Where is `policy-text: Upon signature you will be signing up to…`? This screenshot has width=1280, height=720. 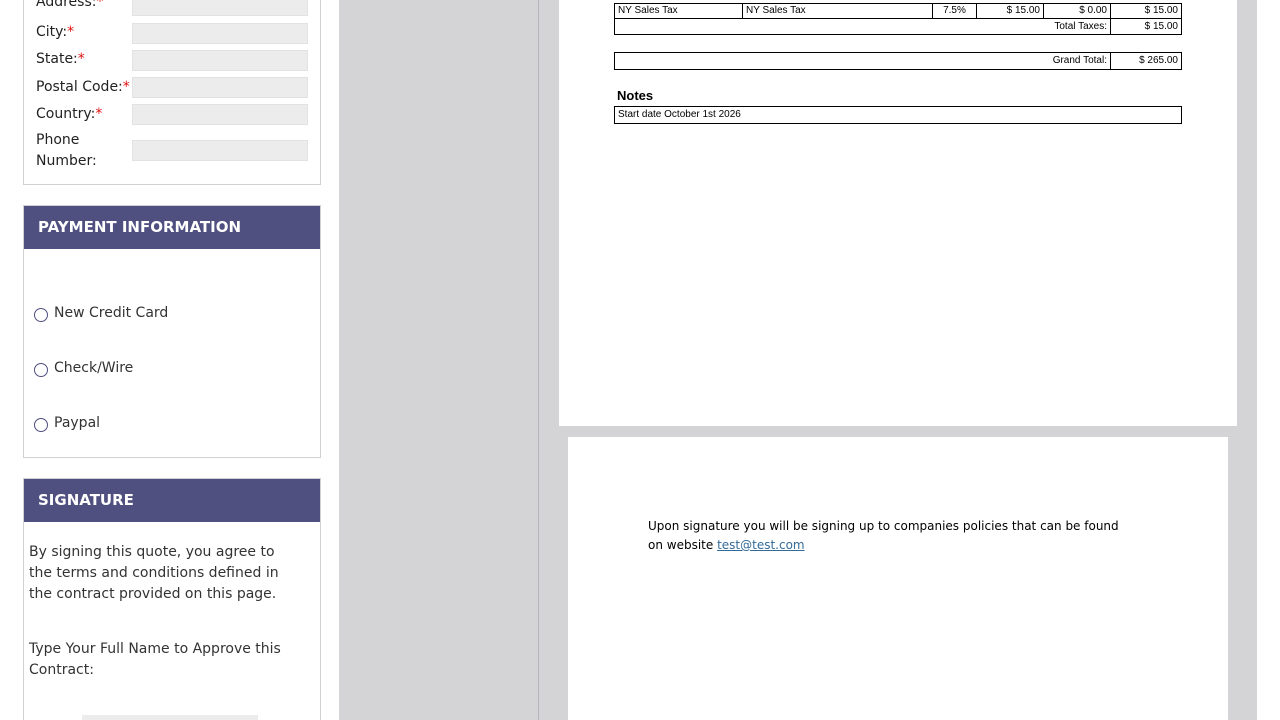 policy-text: Upon signature you will be signing up to… is located at coordinates (883, 535).